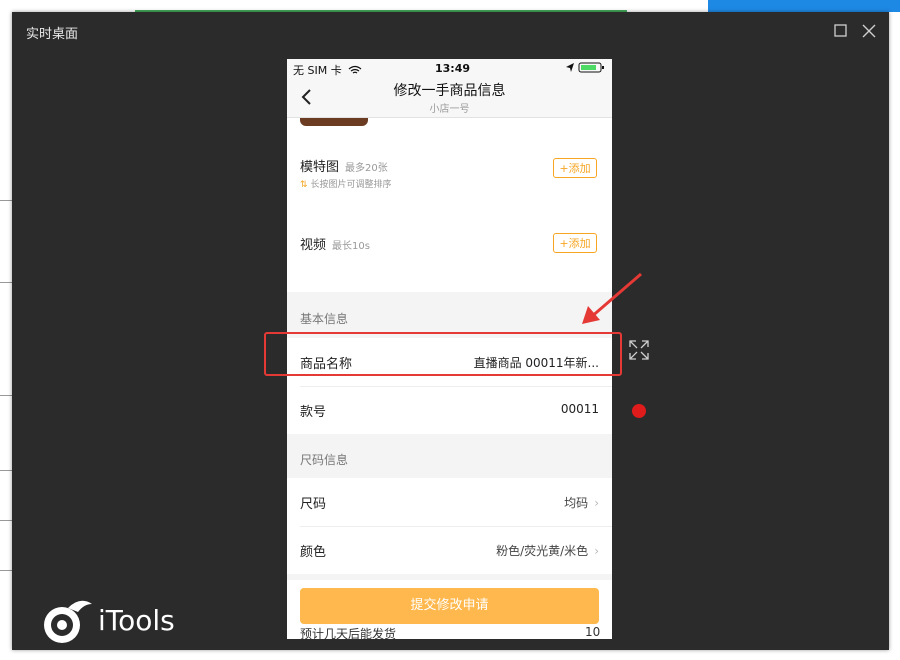 The height and width of the screenshot is (660, 900). I want to click on style-number-label: 款号, so click(313, 412).